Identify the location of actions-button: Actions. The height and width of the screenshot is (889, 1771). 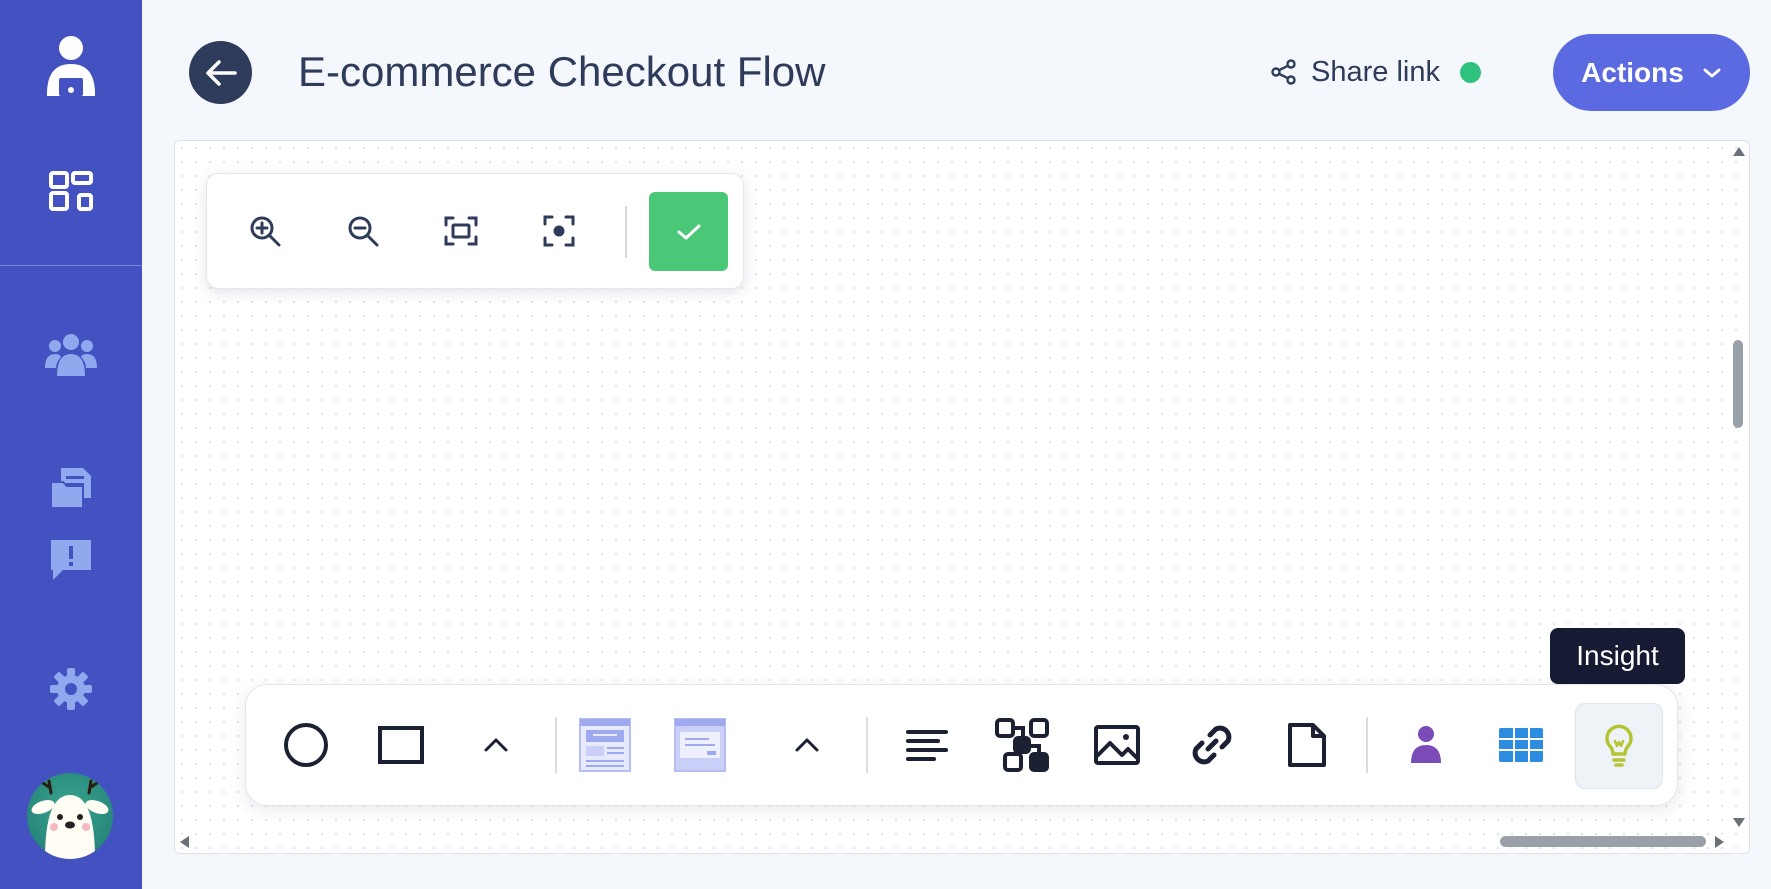
(1651, 72).